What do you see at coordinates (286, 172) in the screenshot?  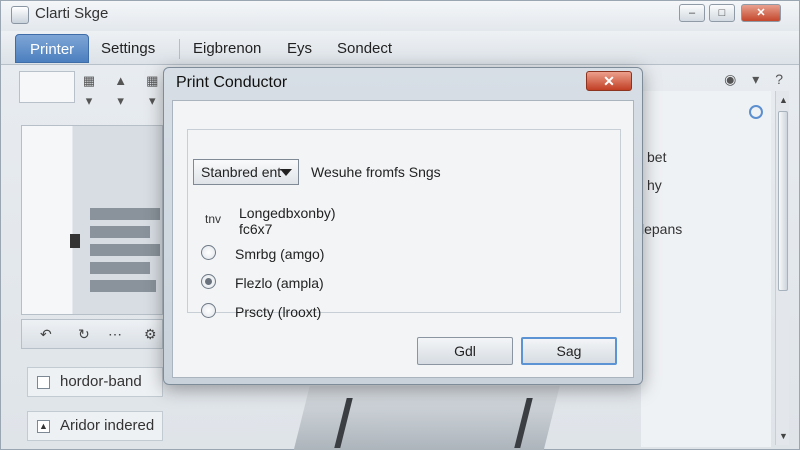 I see `chevron-down-icon` at bounding box center [286, 172].